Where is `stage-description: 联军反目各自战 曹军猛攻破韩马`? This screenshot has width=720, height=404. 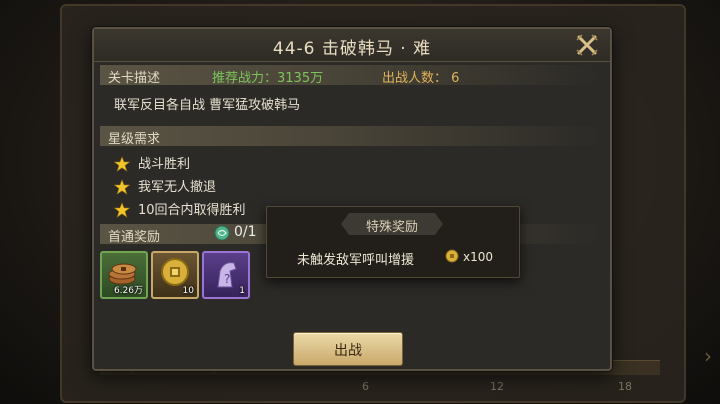 stage-description: 联军反目各自战 曹军猛攻破韩马 is located at coordinates (207, 105).